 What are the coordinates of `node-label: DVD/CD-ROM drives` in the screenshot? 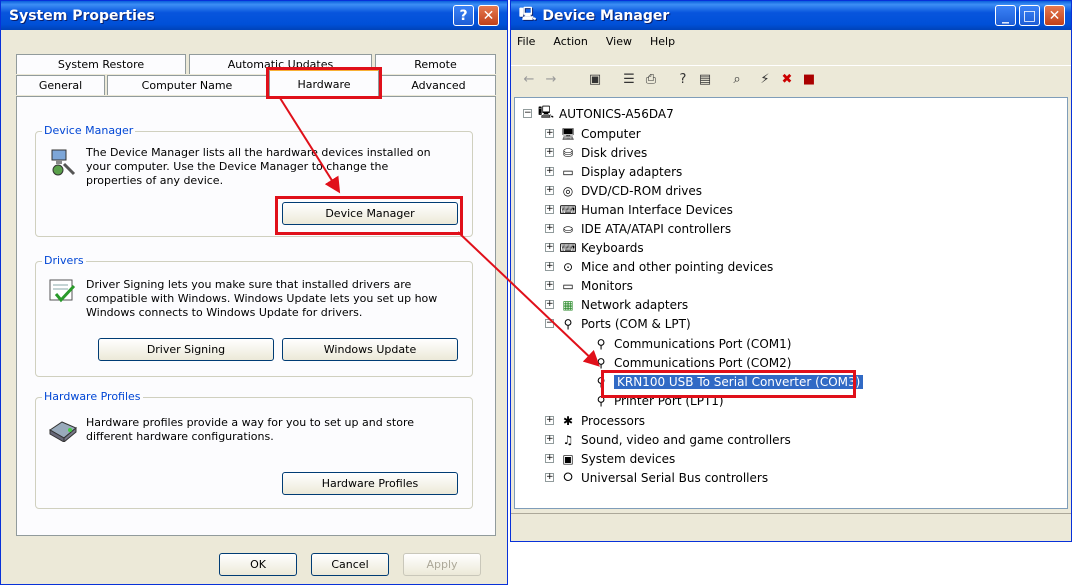 It's located at (642, 190).